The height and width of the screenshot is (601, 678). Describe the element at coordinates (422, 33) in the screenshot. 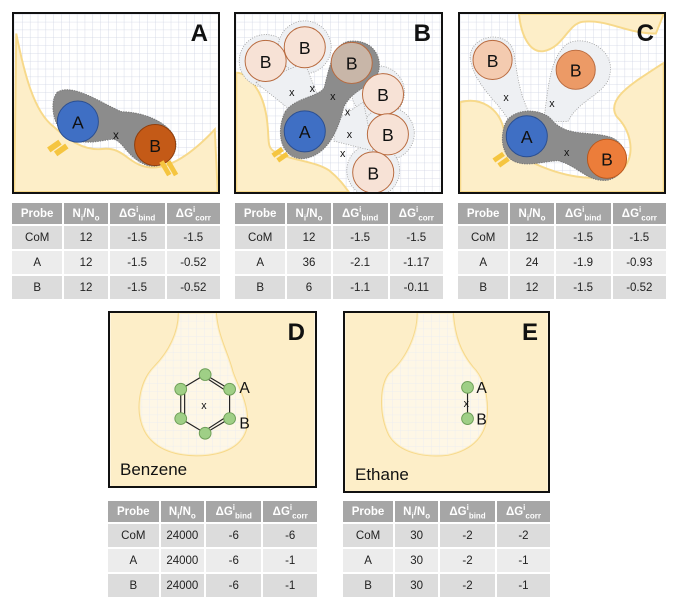

I see `panel-letter: B` at that location.